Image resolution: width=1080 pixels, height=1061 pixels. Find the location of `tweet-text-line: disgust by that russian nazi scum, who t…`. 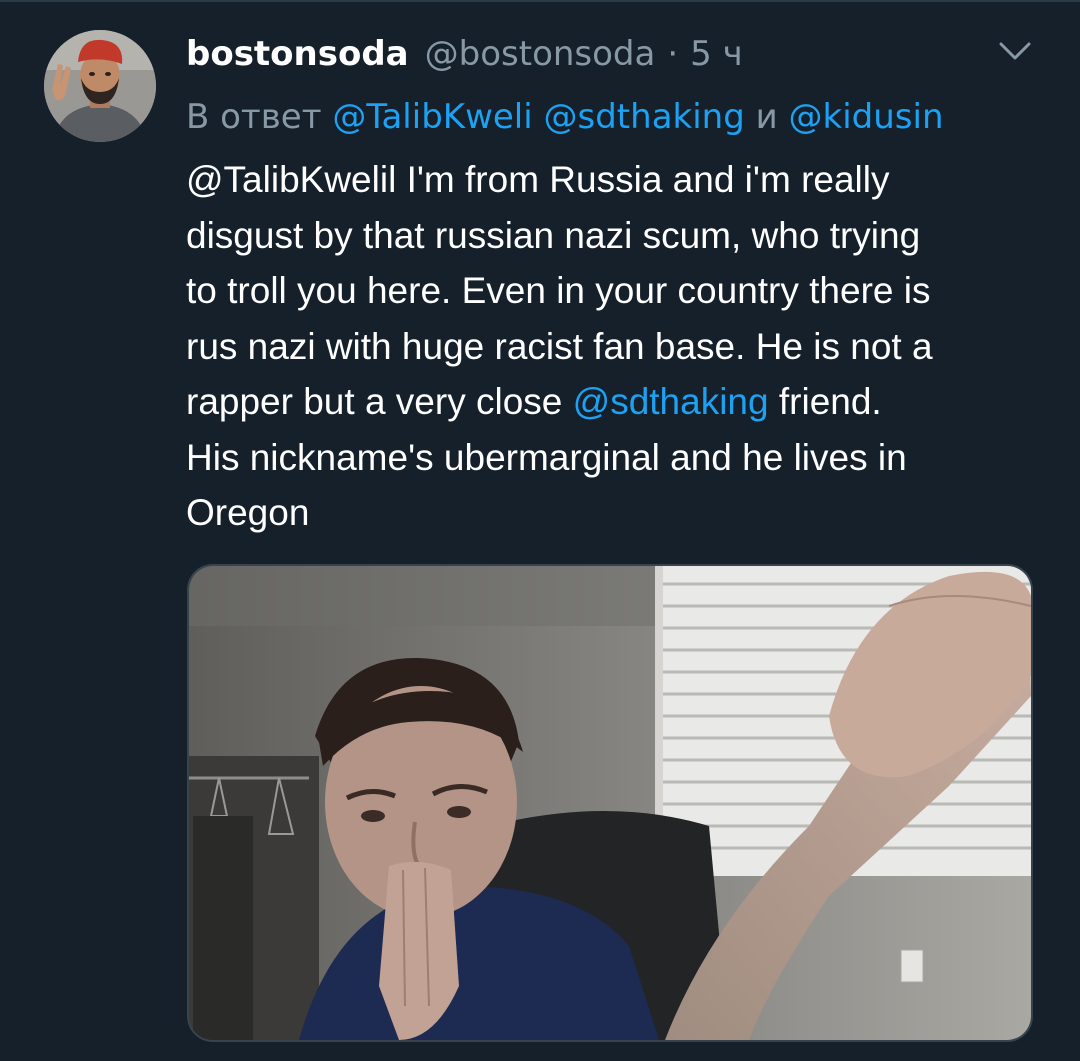

tweet-text-line: disgust by that russian nazi scum, who t… is located at coordinates (553, 235).